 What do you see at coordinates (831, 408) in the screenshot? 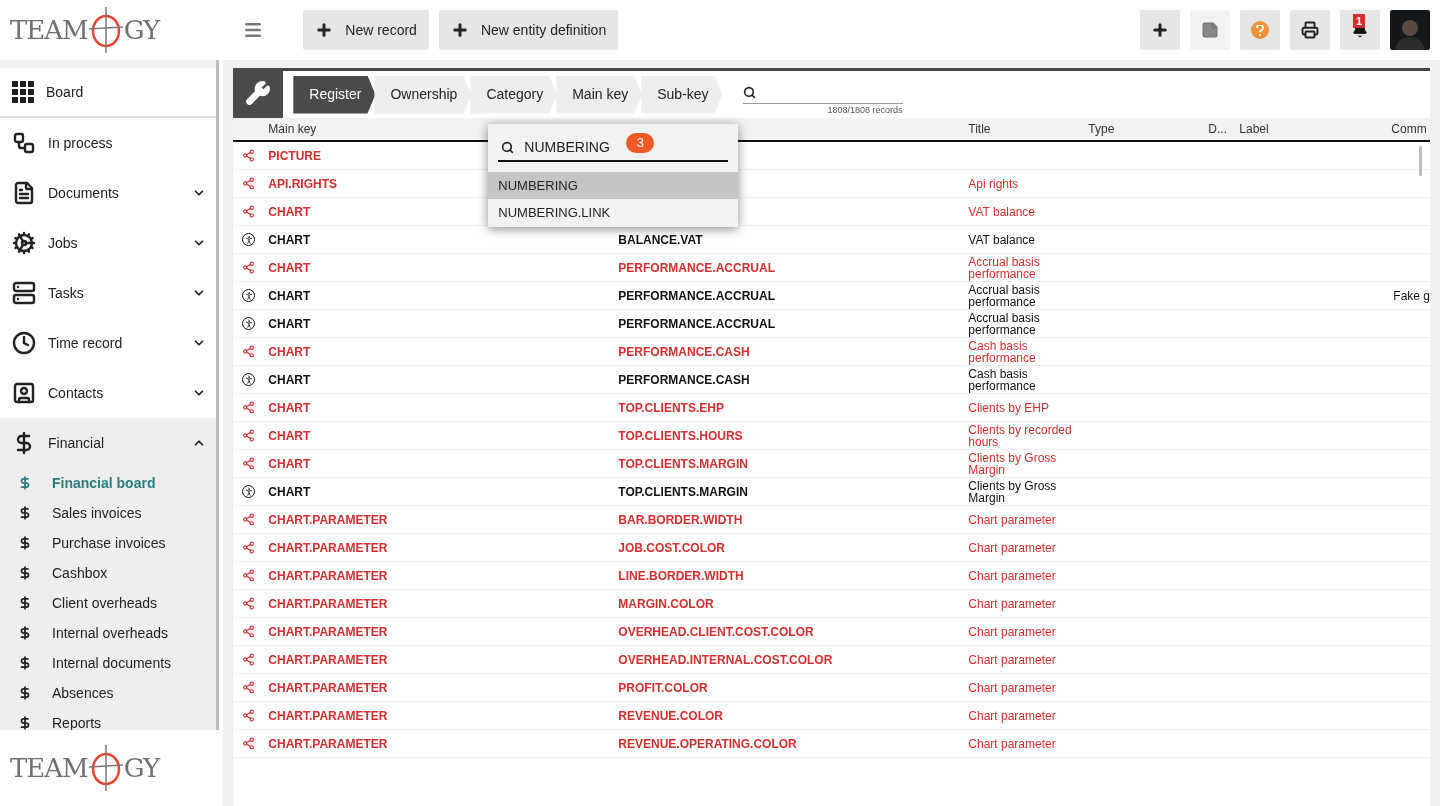
I see `table-row: CHART TOP.CLIENTS.EHP Clients by EHP` at bounding box center [831, 408].